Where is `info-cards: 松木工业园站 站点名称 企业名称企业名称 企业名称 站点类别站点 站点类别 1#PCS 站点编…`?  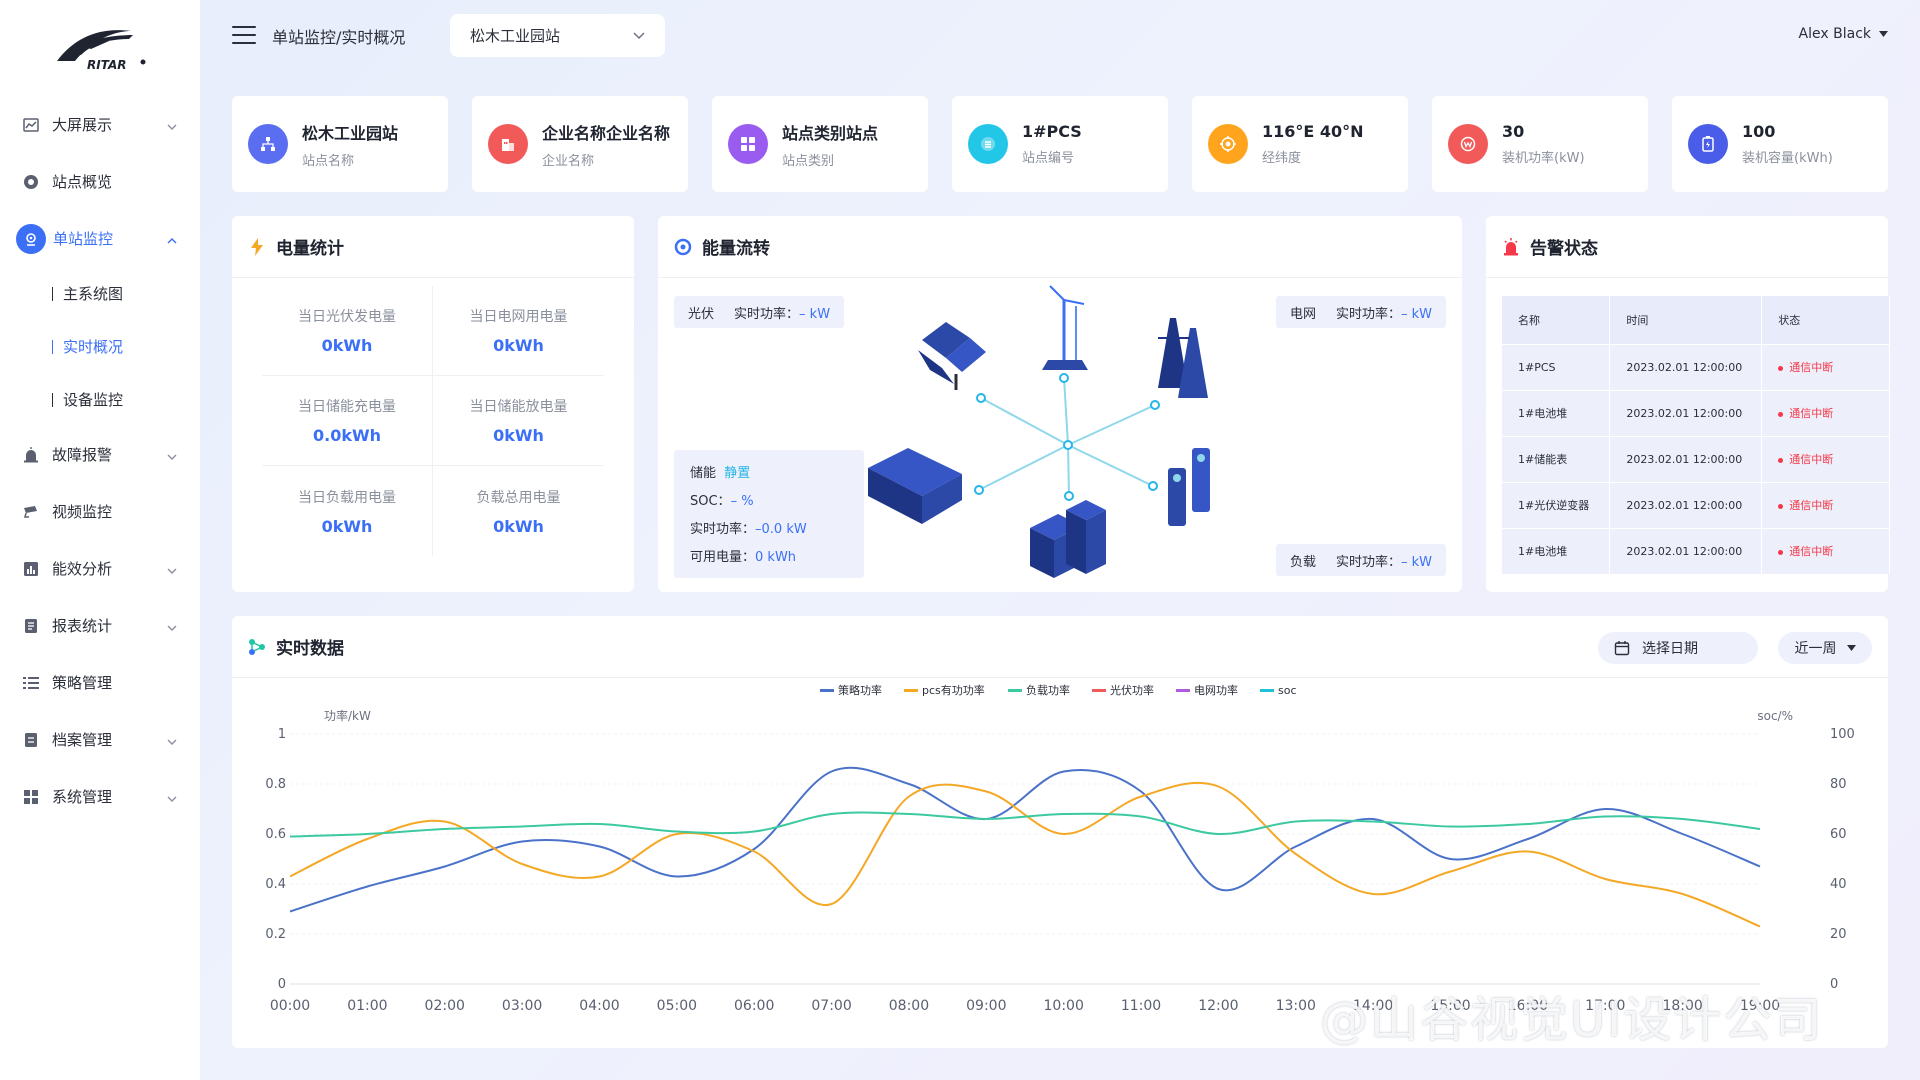
info-cards: 松木工业园站 站点名称 企业名称企业名称 企业名称 站点类别站点 站点类别 1#PCS 站点编… is located at coordinates (1060, 144).